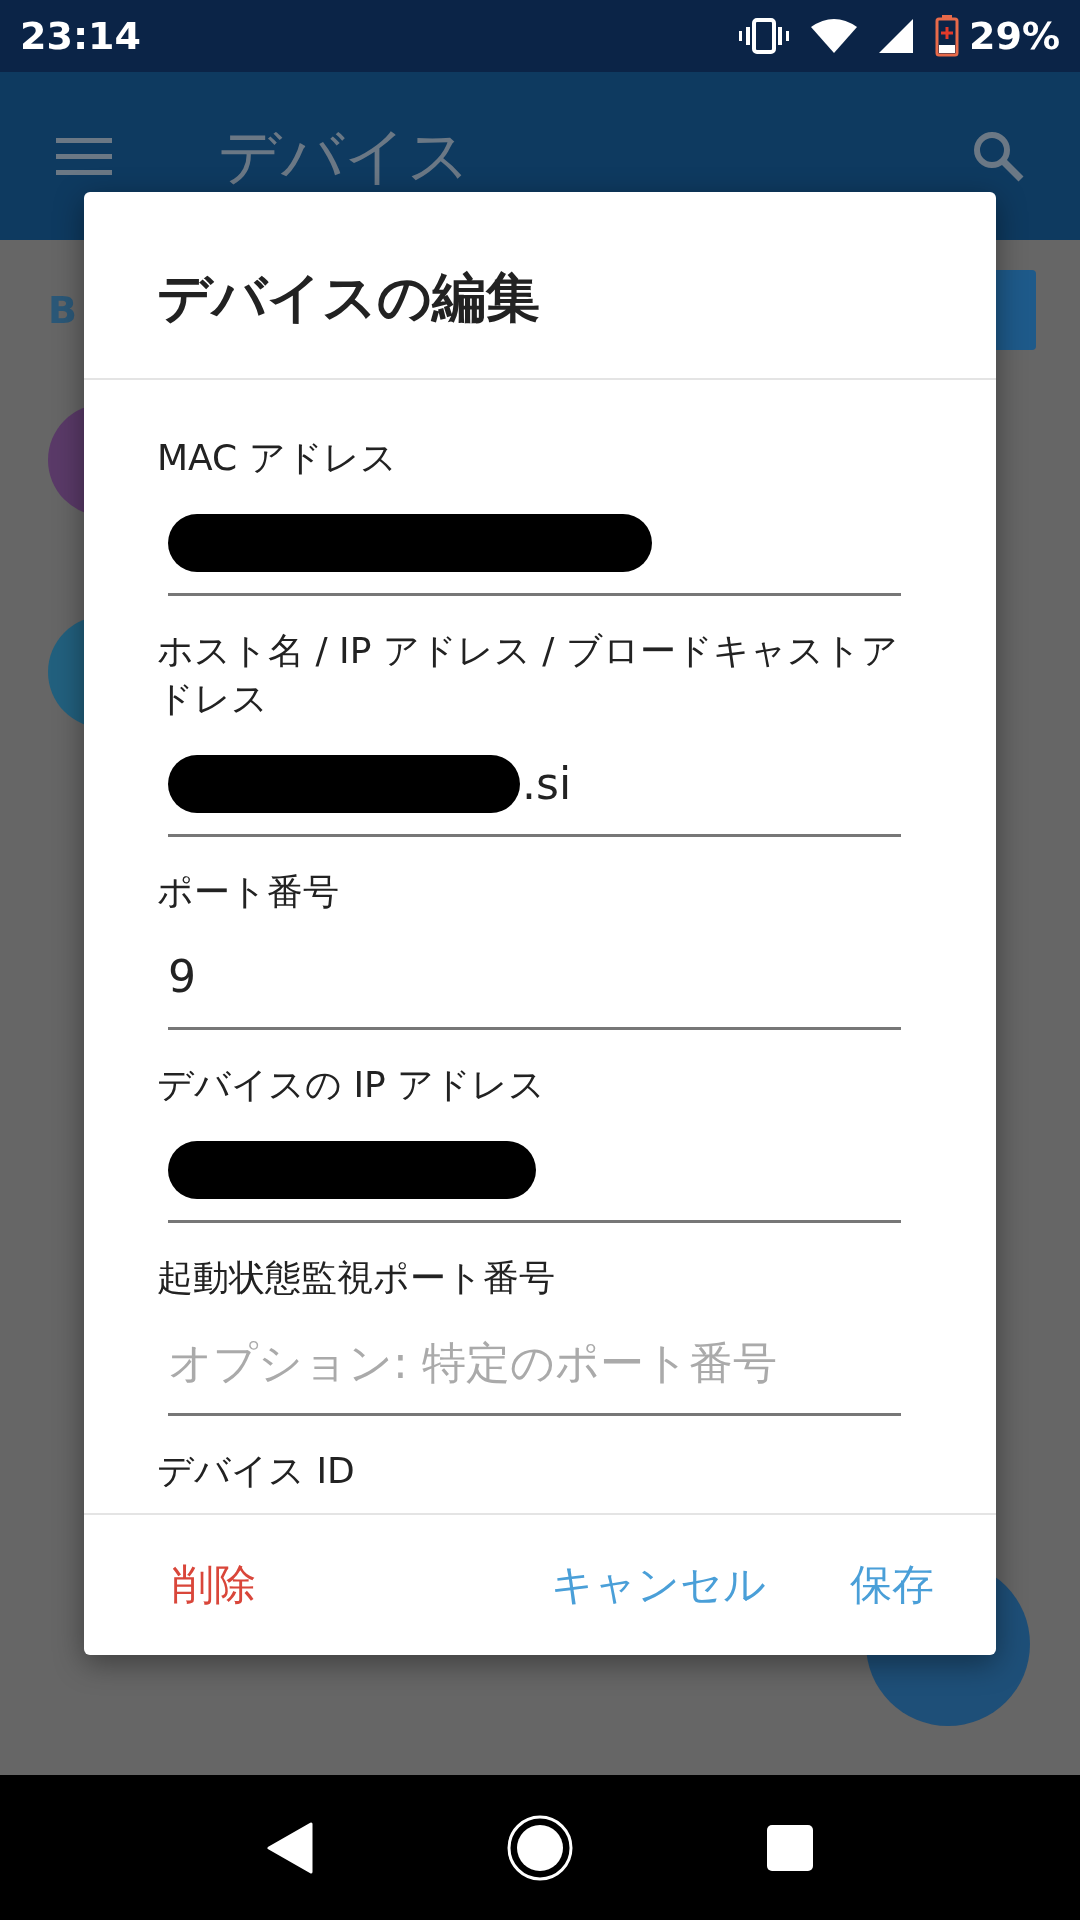 Image resolution: width=1080 pixels, height=1920 pixels. I want to click on field-label: ホスト名 / IP アドレス / ブロードキャストアドレス, so click(528, 675).